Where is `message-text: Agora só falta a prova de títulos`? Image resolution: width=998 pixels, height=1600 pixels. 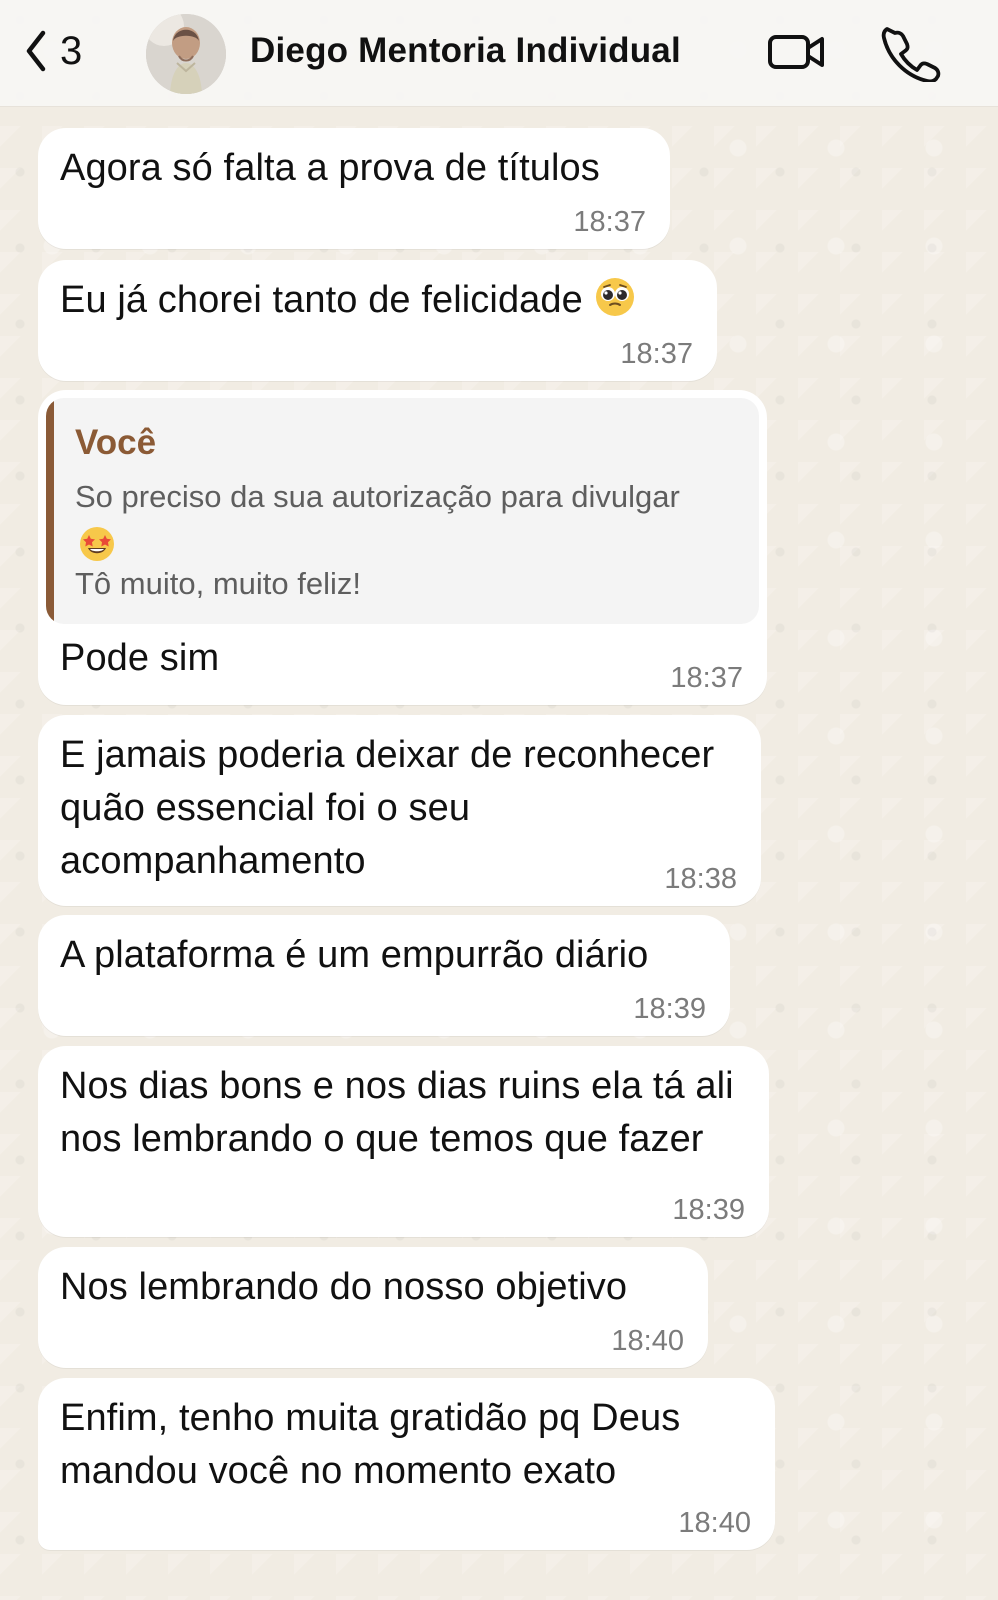
message-text: Agora só falta a prova de títulos is located at coordinates (330, 168).